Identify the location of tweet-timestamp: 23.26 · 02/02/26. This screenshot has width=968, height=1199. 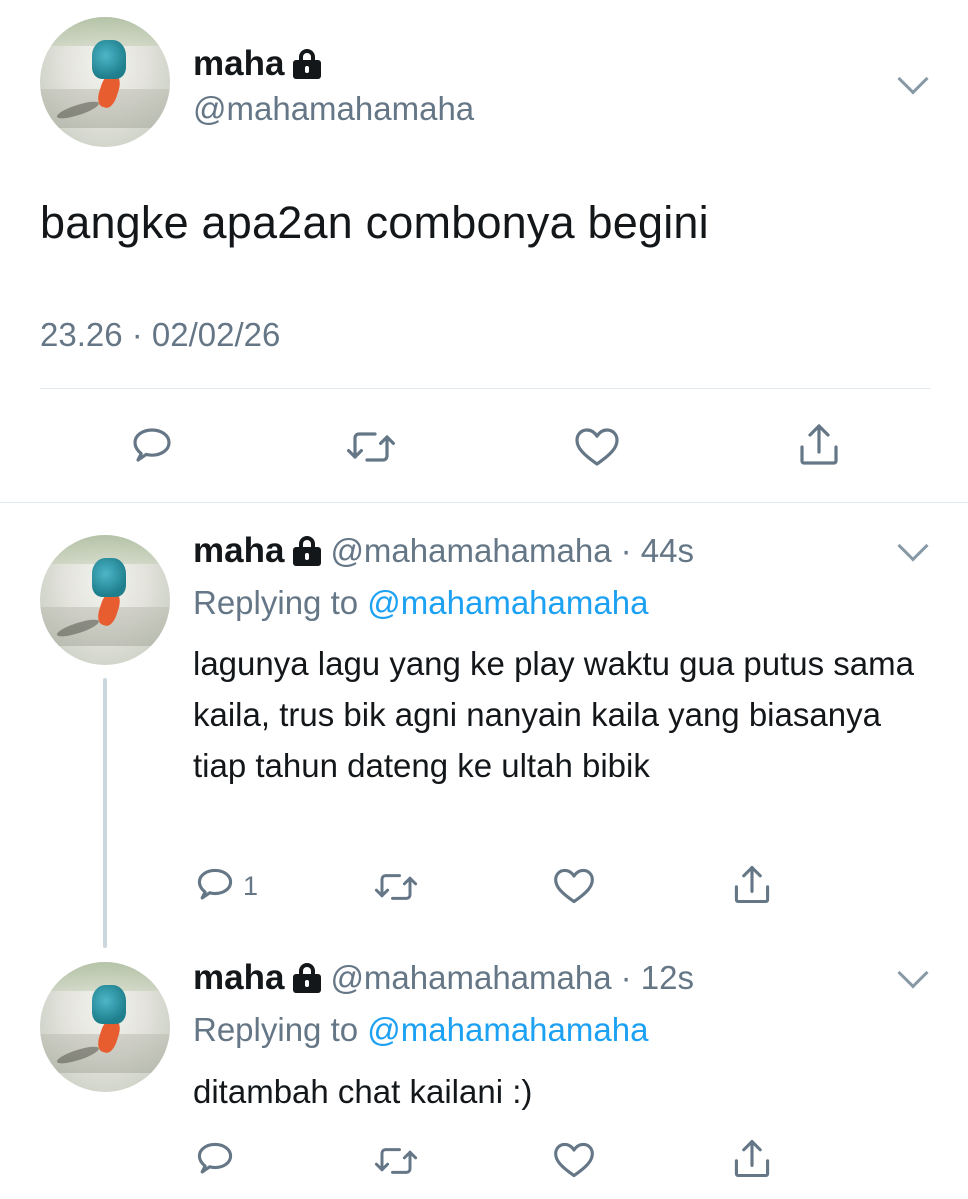
(160, 334).